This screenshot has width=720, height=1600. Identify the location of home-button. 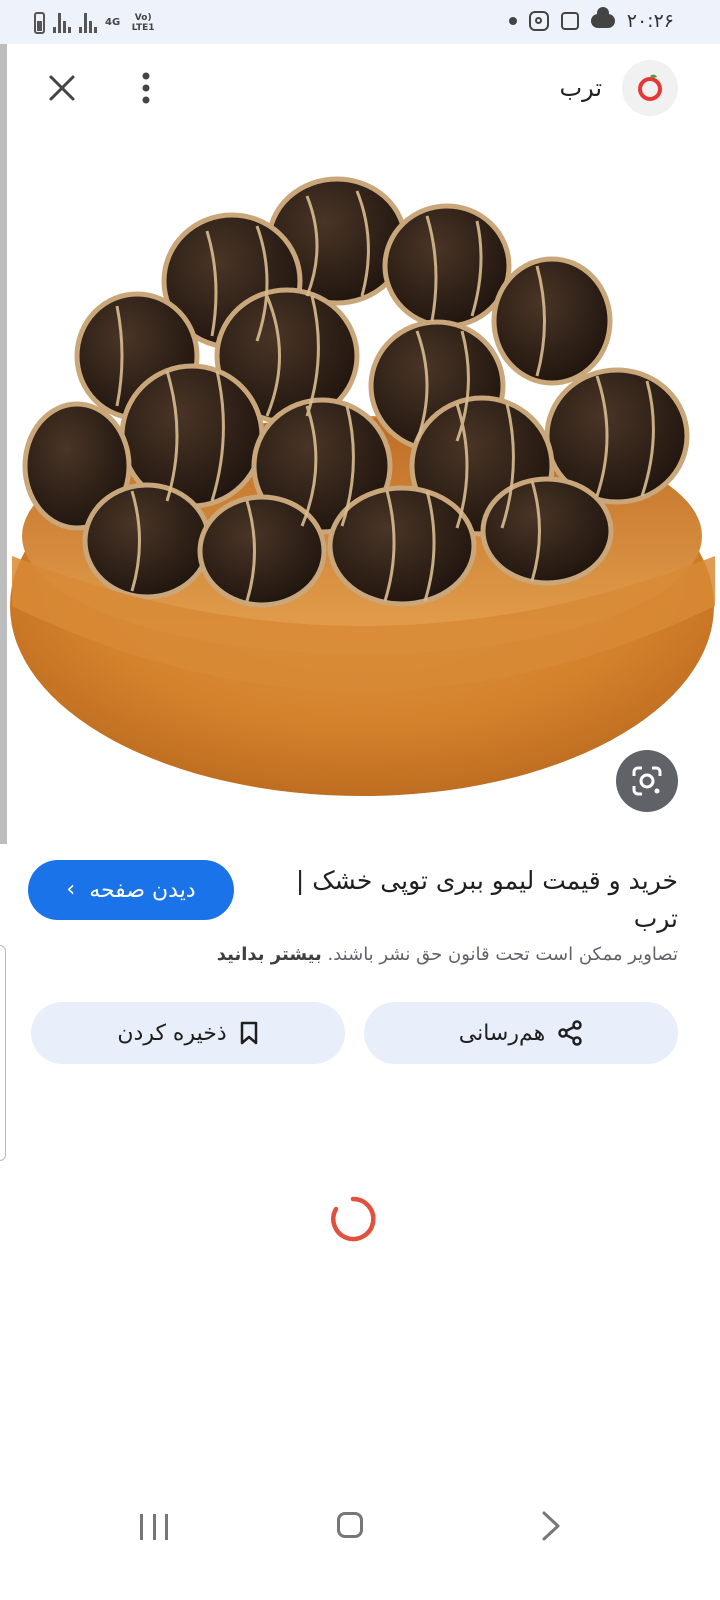
(350, 1525).